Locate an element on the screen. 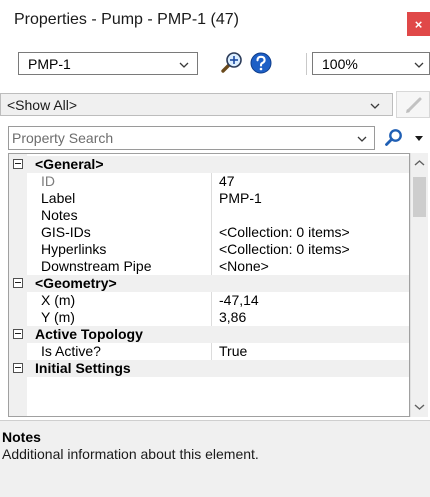  element-selector: PMP-1 is located at coordinates (108, 63).